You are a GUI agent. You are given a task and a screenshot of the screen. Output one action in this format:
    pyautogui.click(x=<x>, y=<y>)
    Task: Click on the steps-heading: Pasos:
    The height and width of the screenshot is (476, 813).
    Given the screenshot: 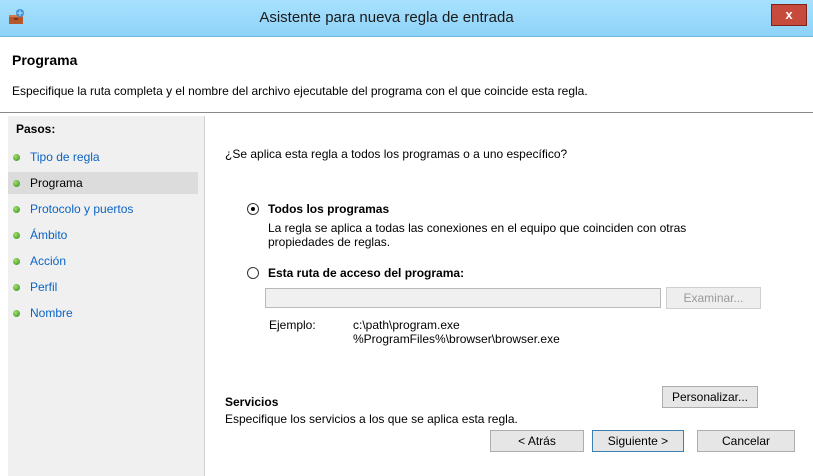 What is the action you would take?
    pyautogui.click(x=36, y=129)
    